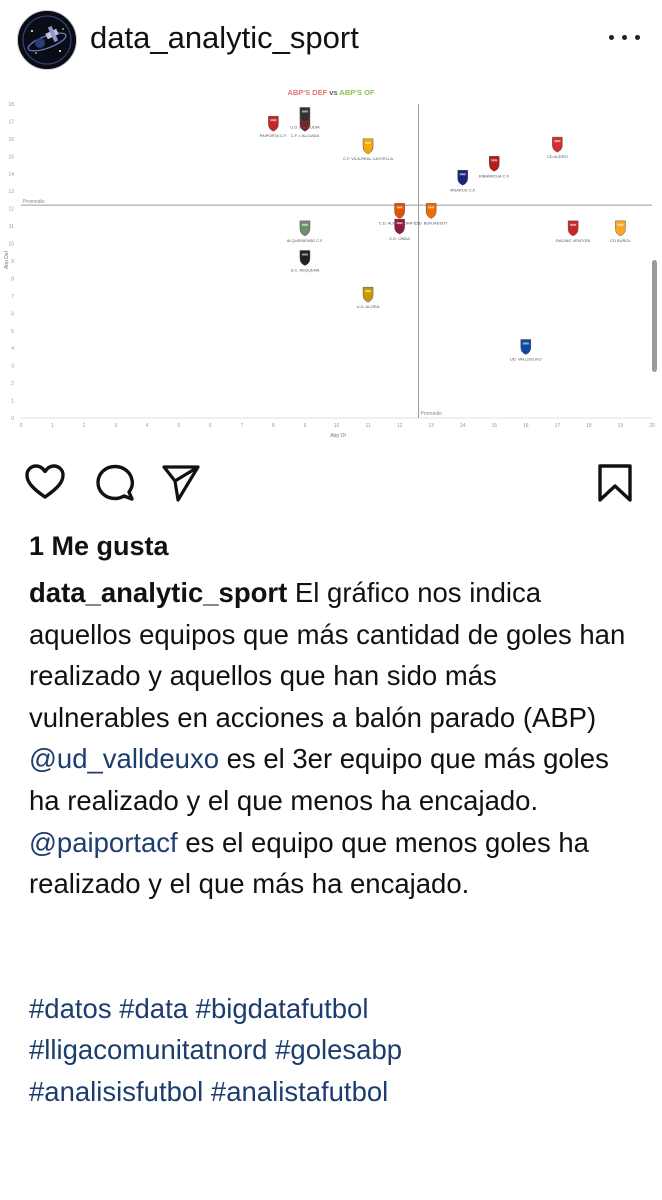 The height and width of the screenshot is (1200, 662). Describe the element at coordinates (11, 227) in the screenshot. I see `y-tick-label: 11` at that location.